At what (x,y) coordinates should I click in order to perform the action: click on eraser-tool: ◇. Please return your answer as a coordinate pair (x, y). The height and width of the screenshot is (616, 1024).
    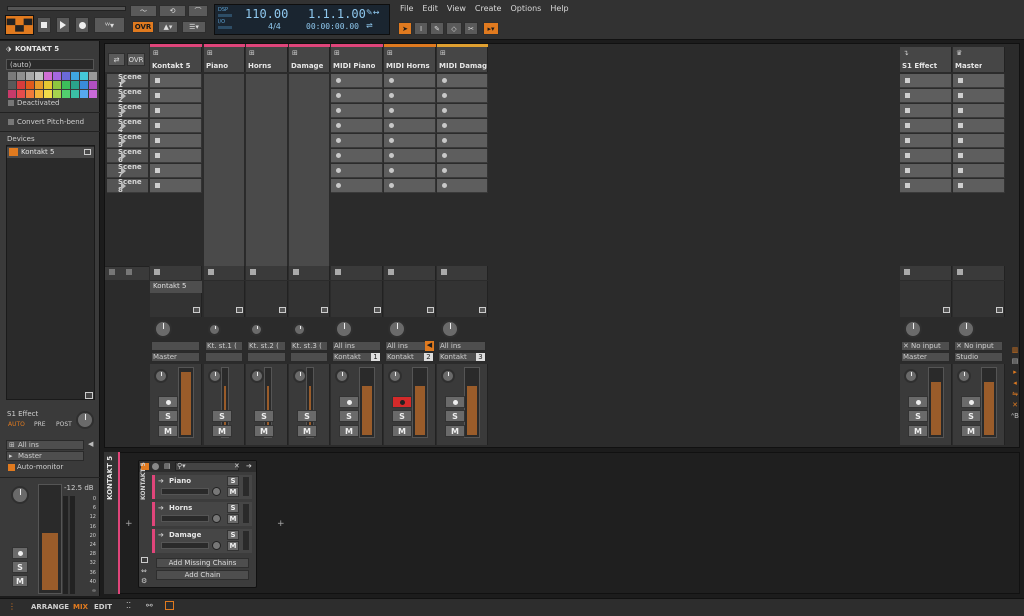
    Looking at the image, I should click on (454, 28).